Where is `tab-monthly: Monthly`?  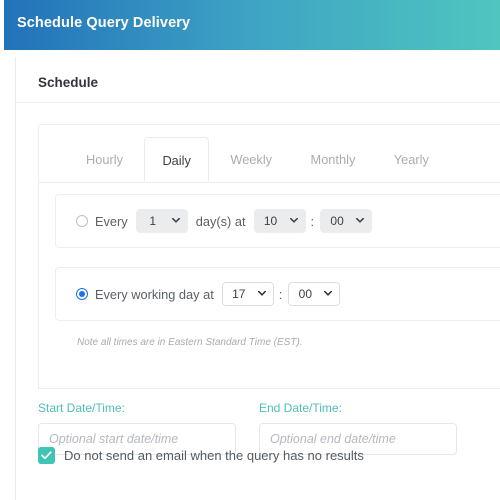 tab-monthly: Monthly is located at coordinates (333, 159).